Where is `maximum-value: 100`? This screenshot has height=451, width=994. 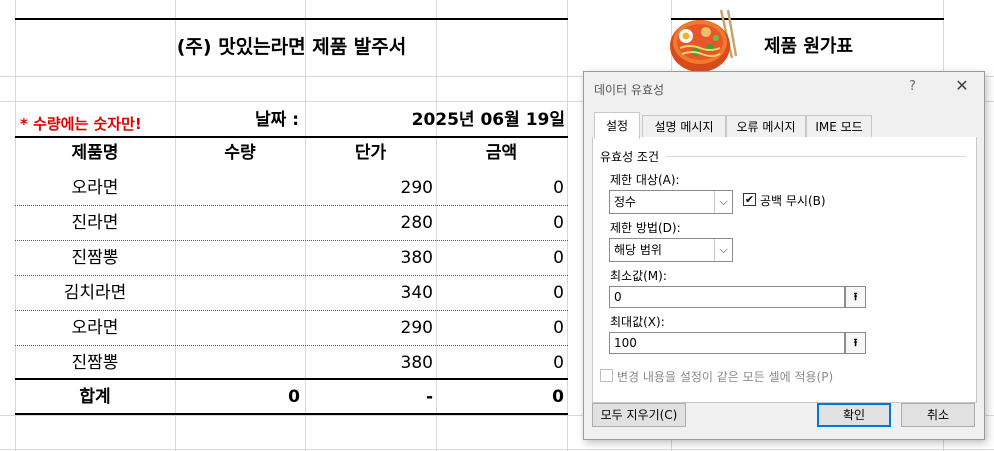
maximum-value: 100 is located at coordinates (625, 343).